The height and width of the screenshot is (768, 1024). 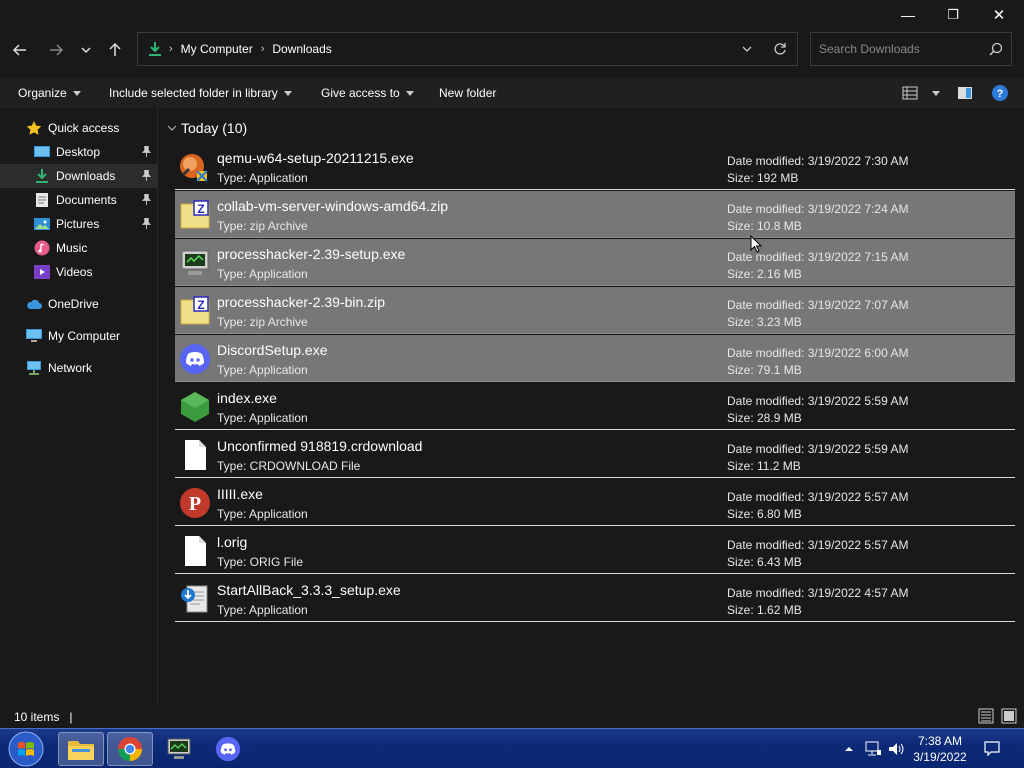 I want to click on network-status-icon, so click(x=873, y=748).